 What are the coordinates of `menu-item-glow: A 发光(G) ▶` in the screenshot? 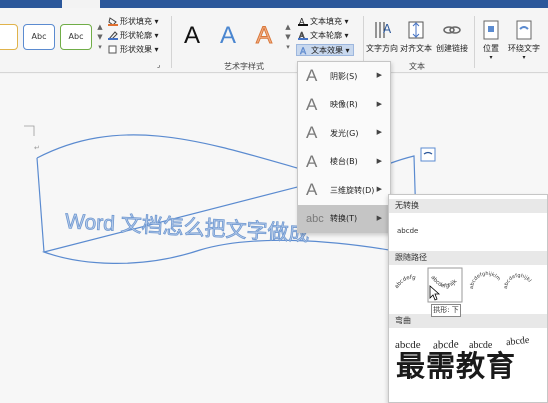 It's located at (344, 133).